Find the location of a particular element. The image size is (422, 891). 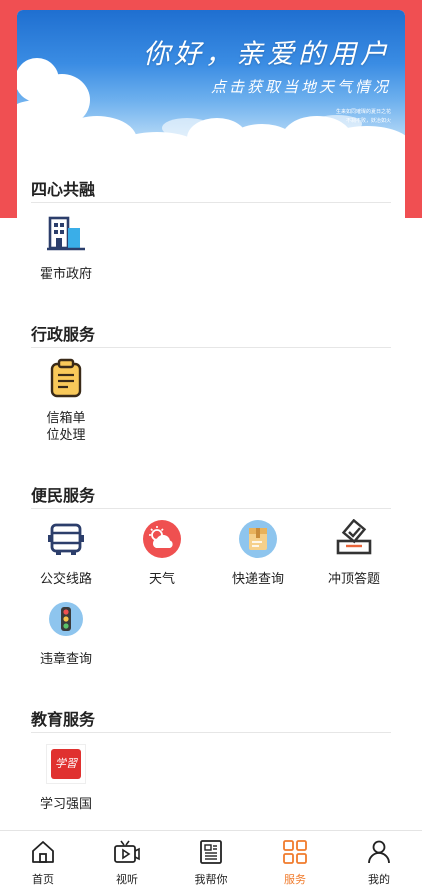

package-icon is located at coordinates (258, 539).